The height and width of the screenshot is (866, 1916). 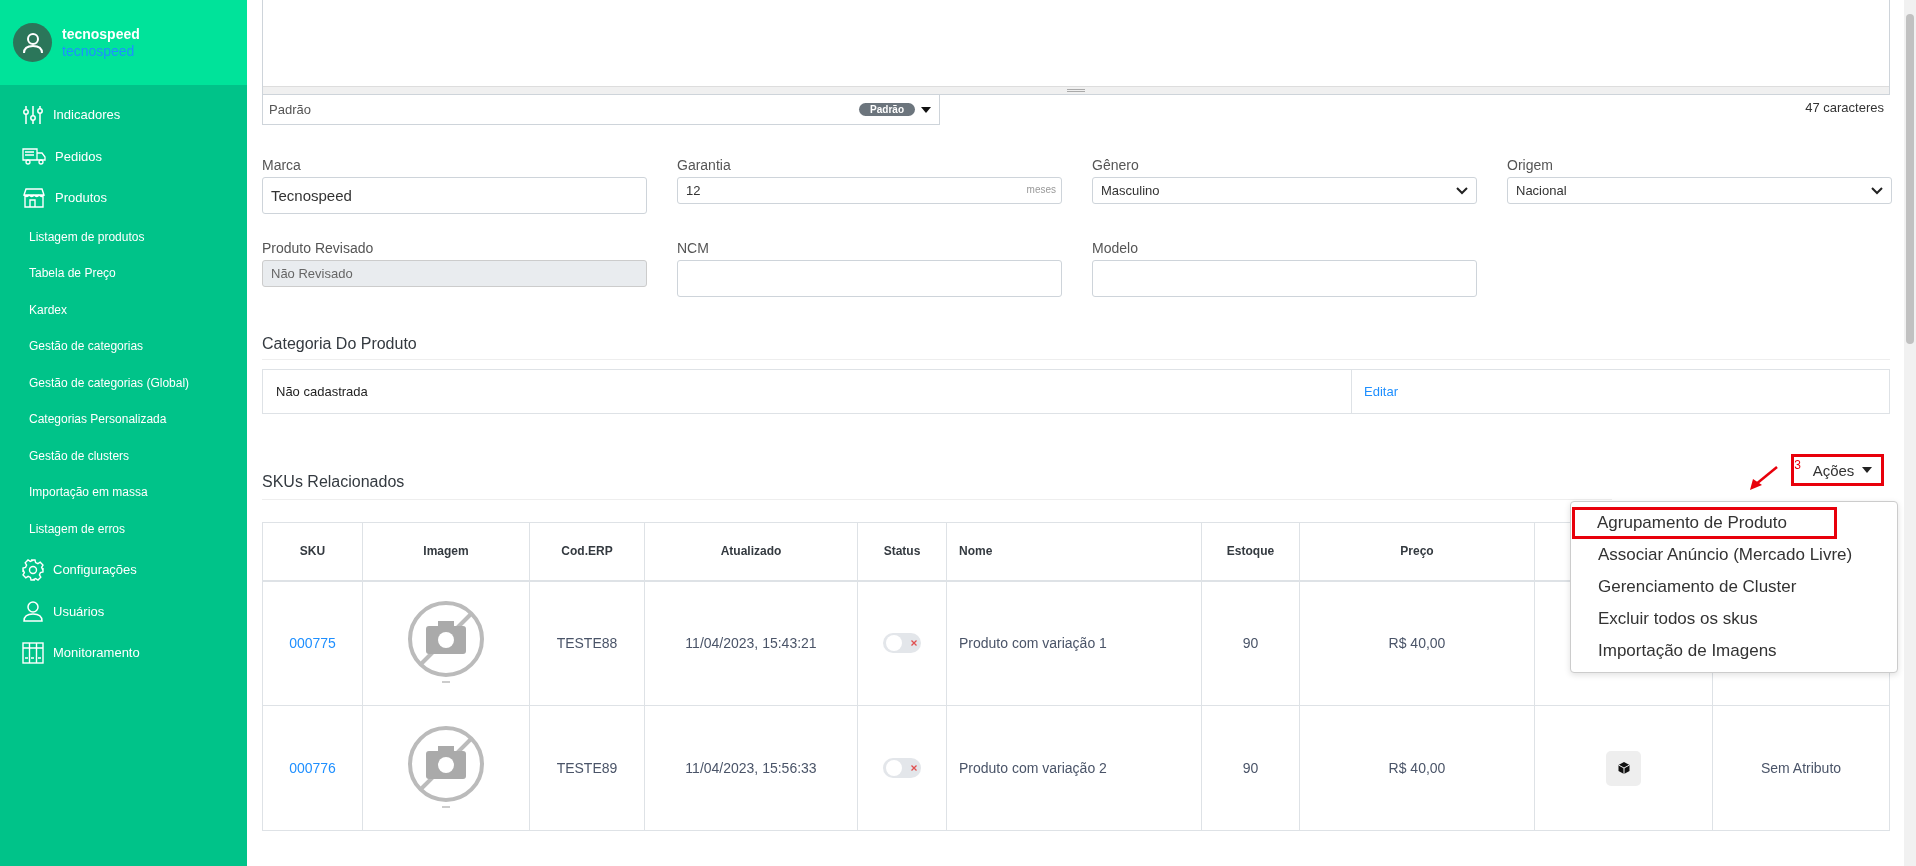 What do you see at coordinates (318, 248) in the screenshot?
I see `field-label: Produto Revisado` at bounding box center [318, 248].